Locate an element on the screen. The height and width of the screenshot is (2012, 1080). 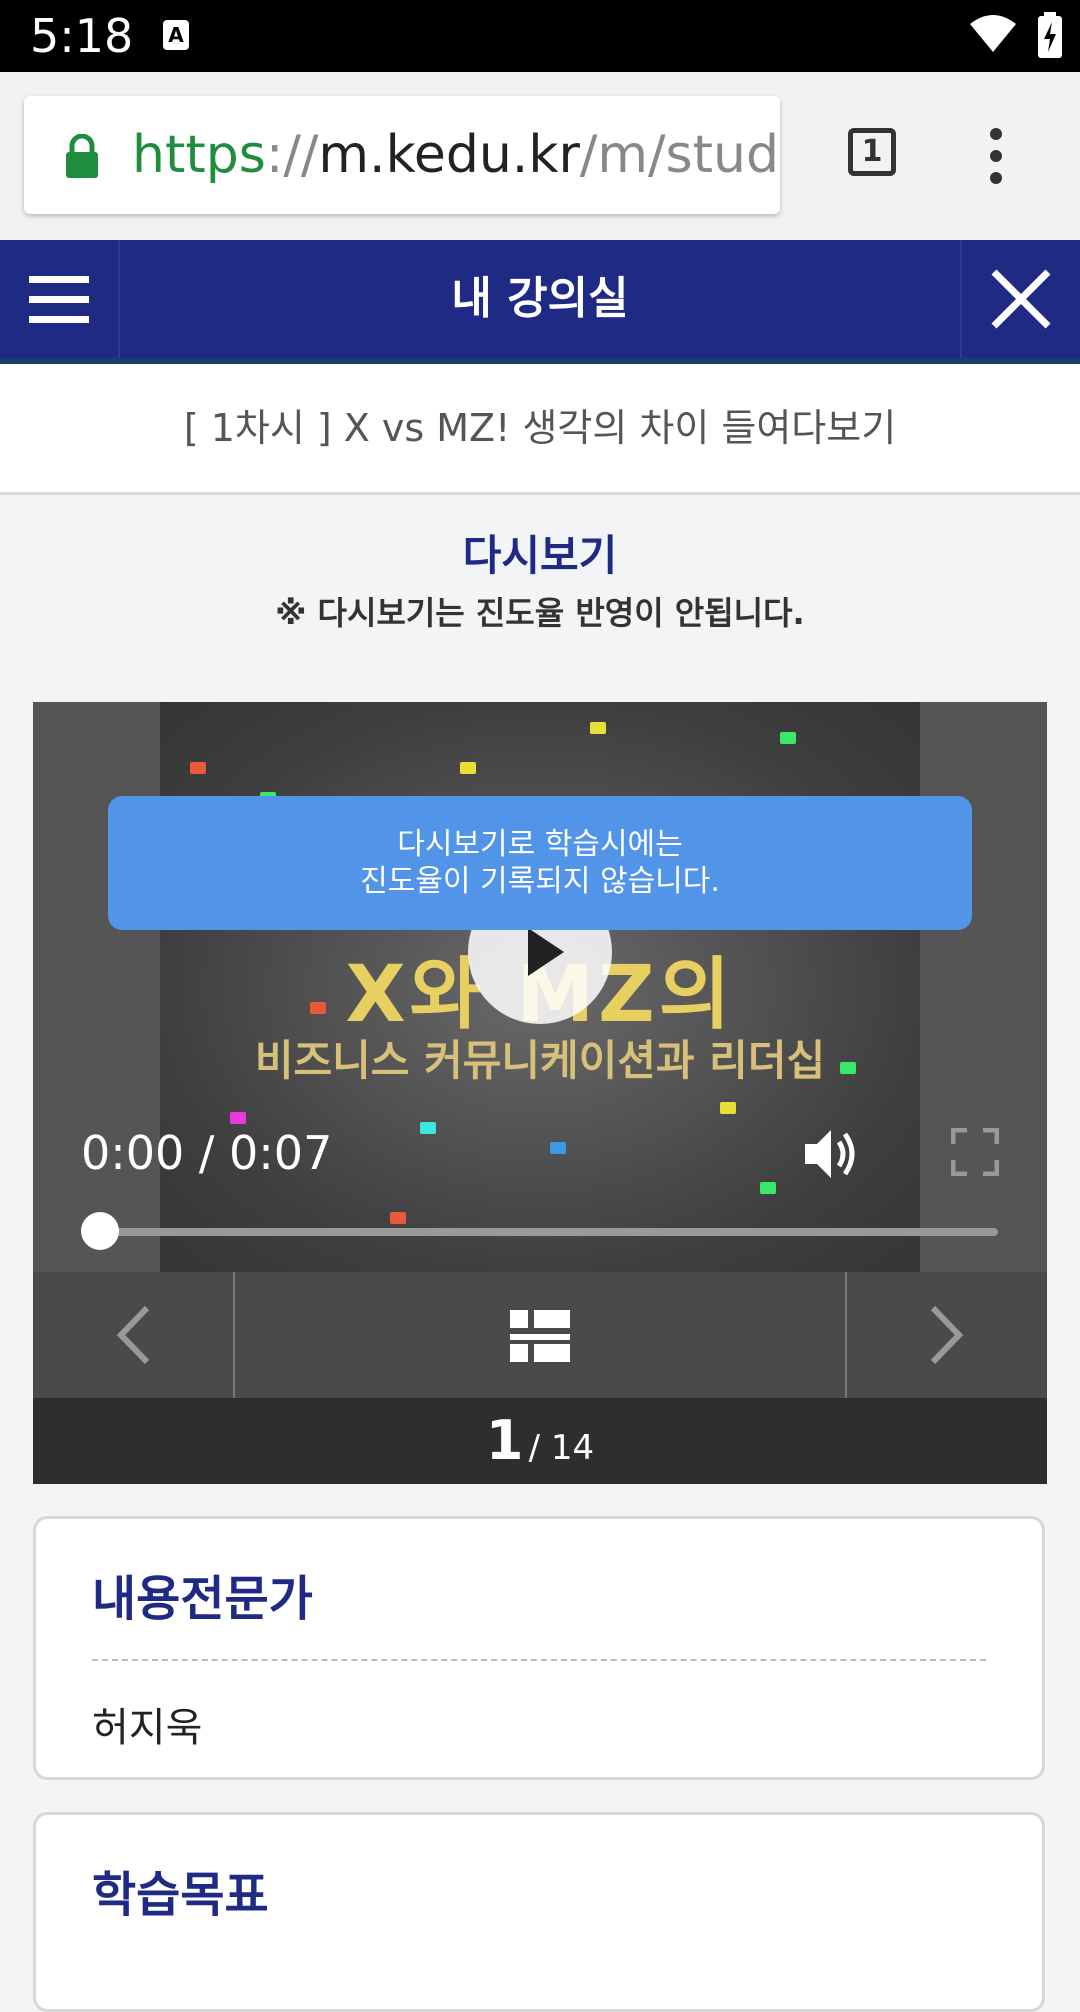
url-bar: https://m.kedu.kr/m/study is located at coordinates (402, 155).